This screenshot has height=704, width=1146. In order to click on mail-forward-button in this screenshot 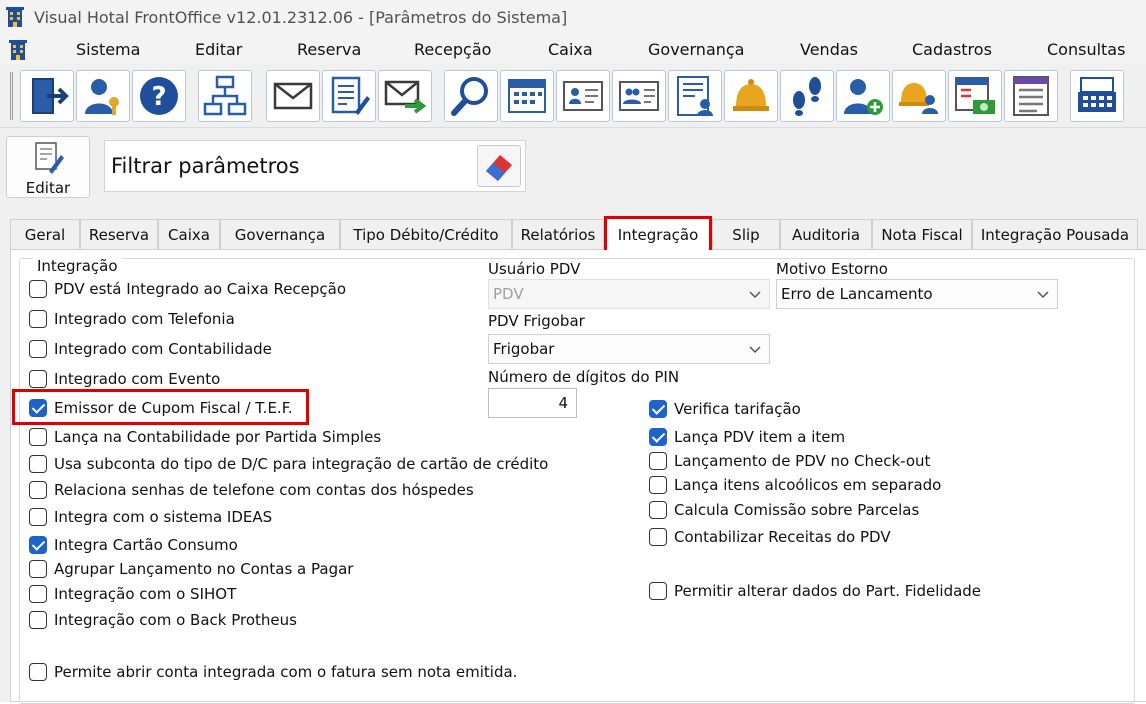, I will do `click(405, 96)`.